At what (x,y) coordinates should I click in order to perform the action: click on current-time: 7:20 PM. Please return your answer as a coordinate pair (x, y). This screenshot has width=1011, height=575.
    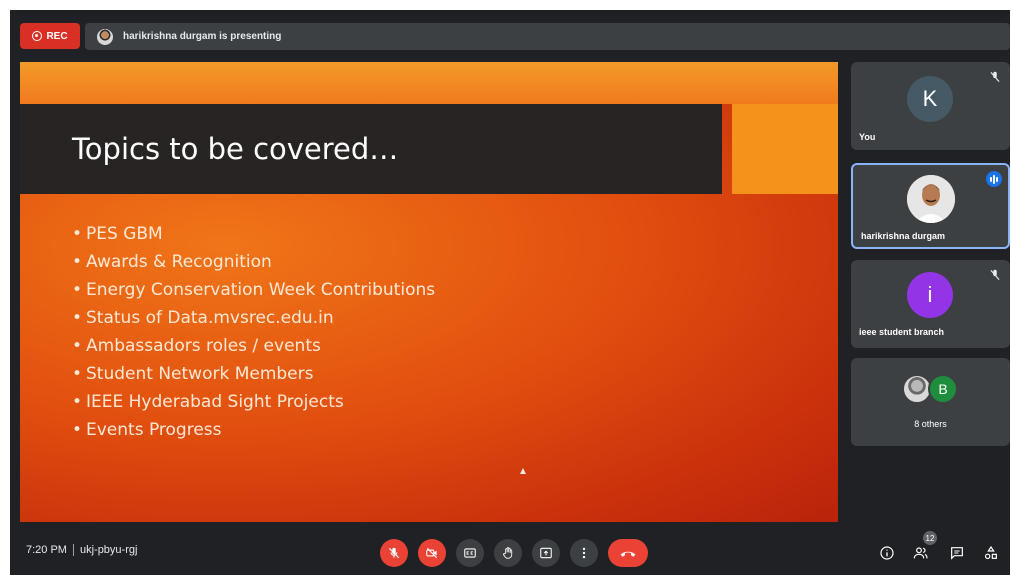
    Looking at the image, I should click on (46, 550).